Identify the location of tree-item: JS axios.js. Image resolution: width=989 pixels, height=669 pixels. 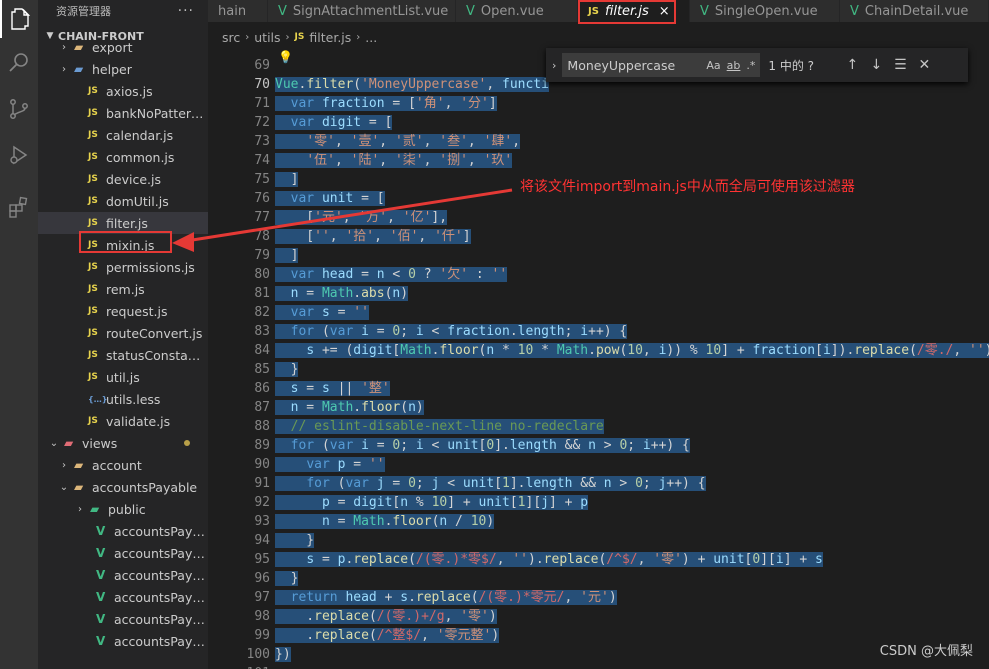
(123, 91).